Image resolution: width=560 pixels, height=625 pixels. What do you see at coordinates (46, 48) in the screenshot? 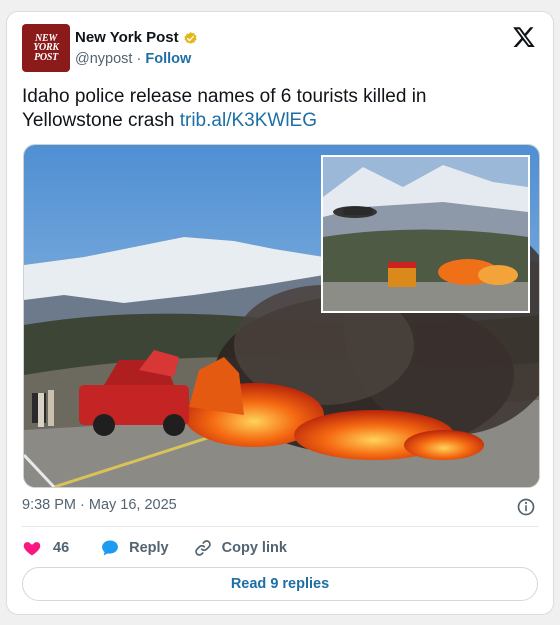
I see `avatar: NEW YORK POST` at bounding box center [46, 48].